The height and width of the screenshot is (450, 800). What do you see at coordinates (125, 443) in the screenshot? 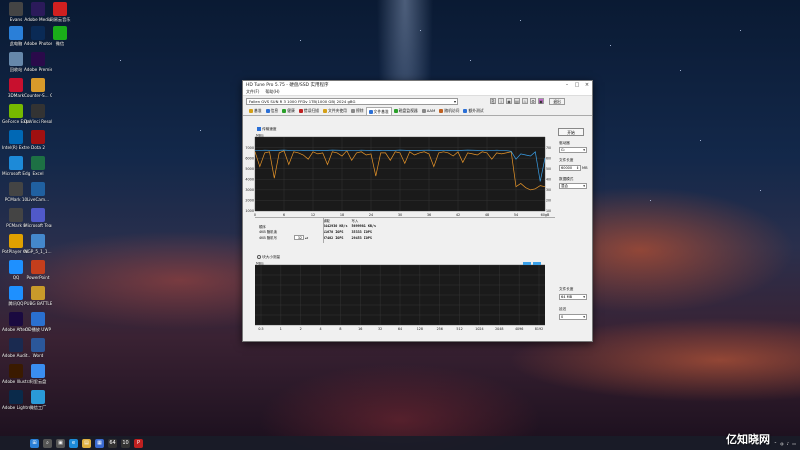
I see `app2-icon: 10` at bounding box center [125, 443].